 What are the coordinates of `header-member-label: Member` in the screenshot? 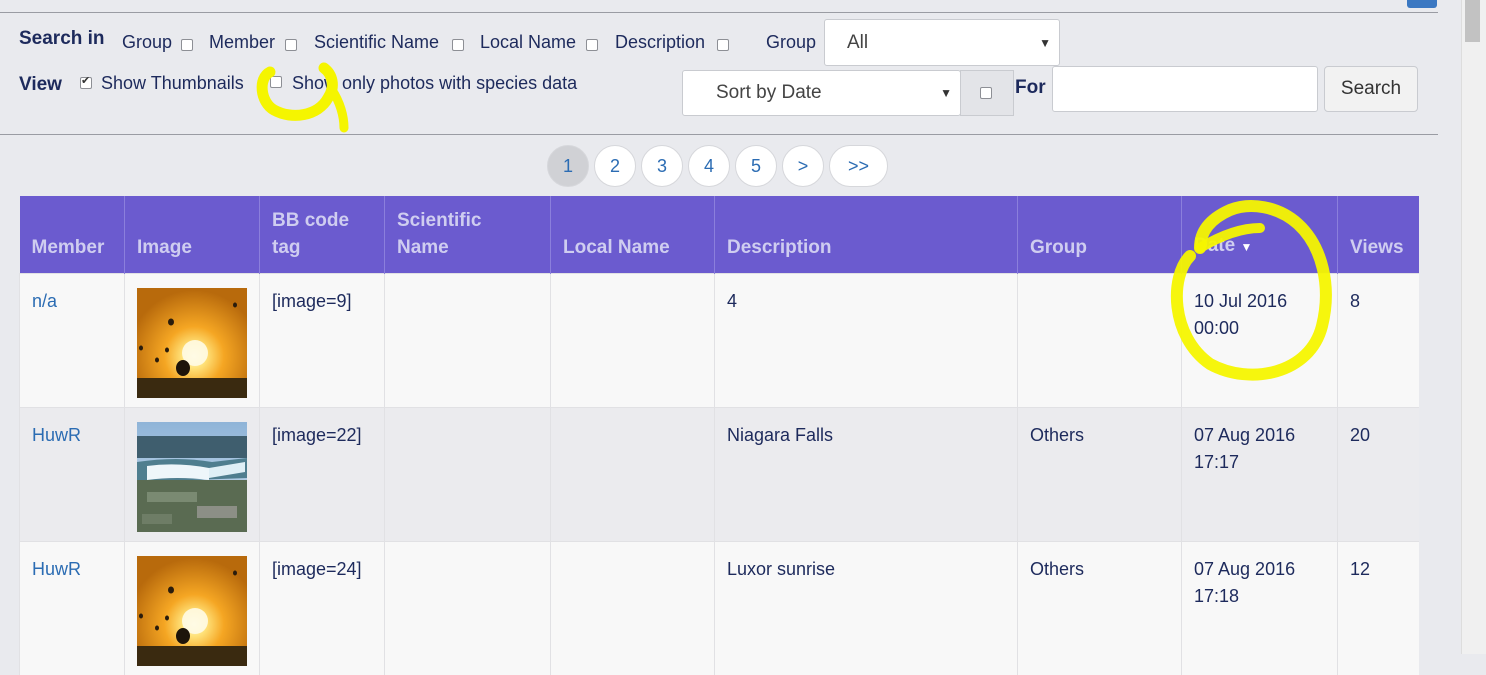 It's located at (68, 247).